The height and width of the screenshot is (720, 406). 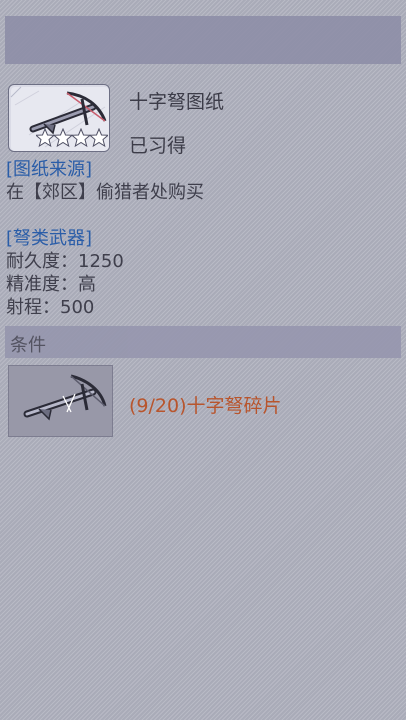 What do you see at coordinates (158, 146) in the screenshot?
I see `item-status: 已习得` at bounding box center [158, 146].